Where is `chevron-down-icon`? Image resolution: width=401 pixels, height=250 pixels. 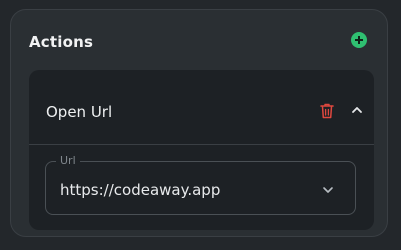 chevron-down-icon is located at coordinates (328, 190).